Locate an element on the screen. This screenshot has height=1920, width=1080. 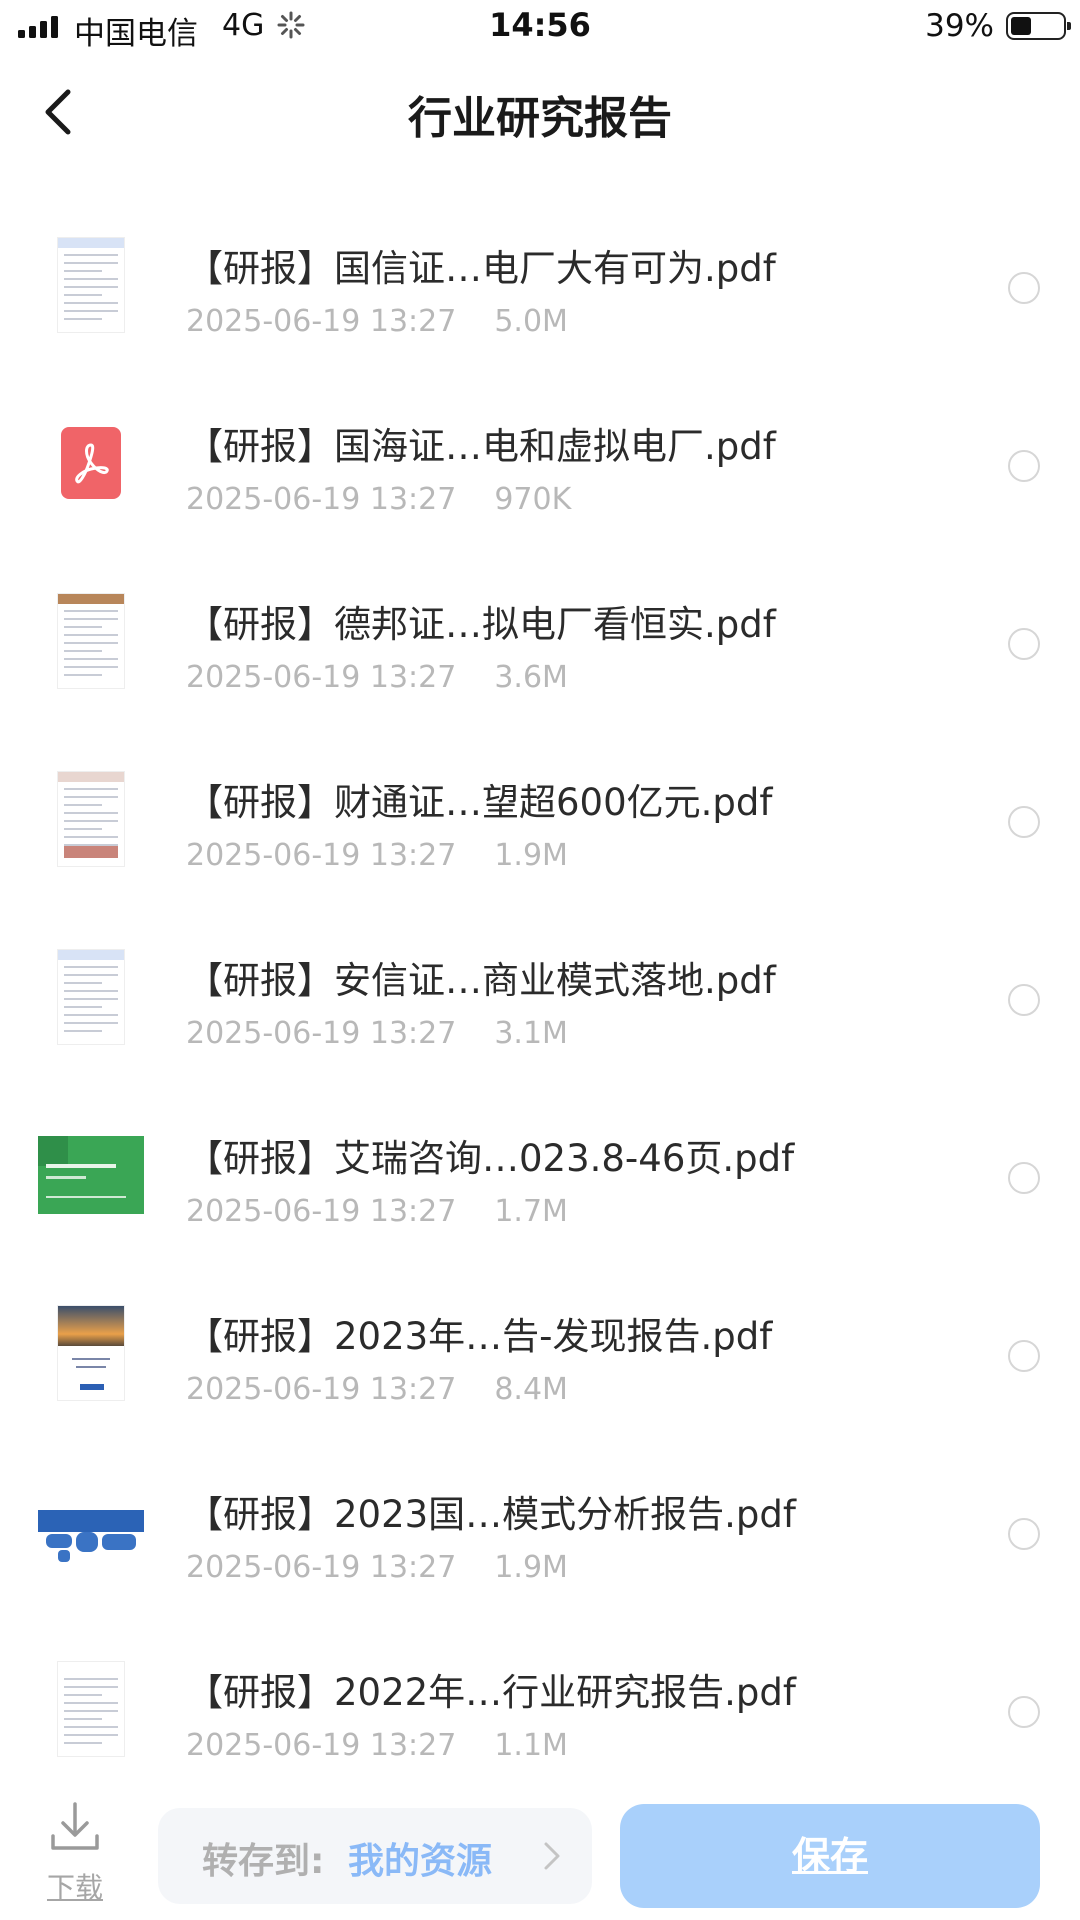
file-meta: 2025-06-19 13:27 8.4M is located at coordinates (377, 1389).